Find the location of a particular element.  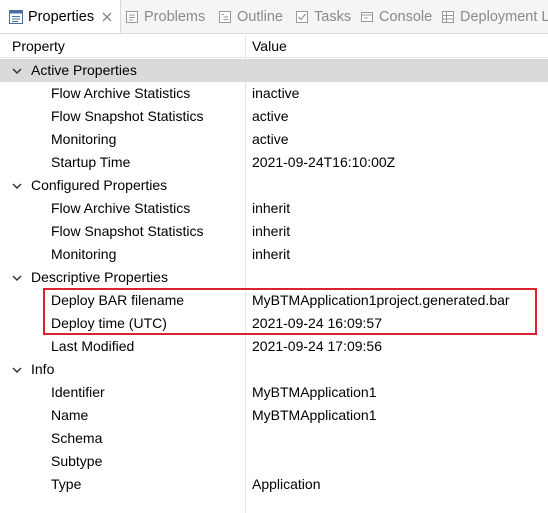

console-icon is located at coordinates (367, 16).